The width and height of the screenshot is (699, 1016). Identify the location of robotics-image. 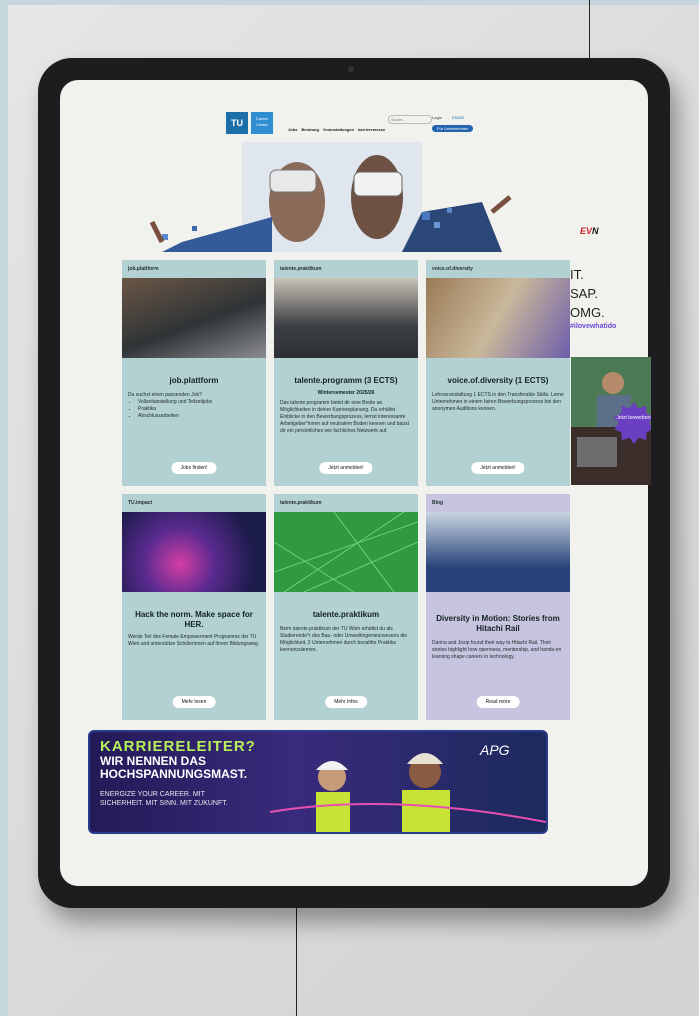
(194, 552).